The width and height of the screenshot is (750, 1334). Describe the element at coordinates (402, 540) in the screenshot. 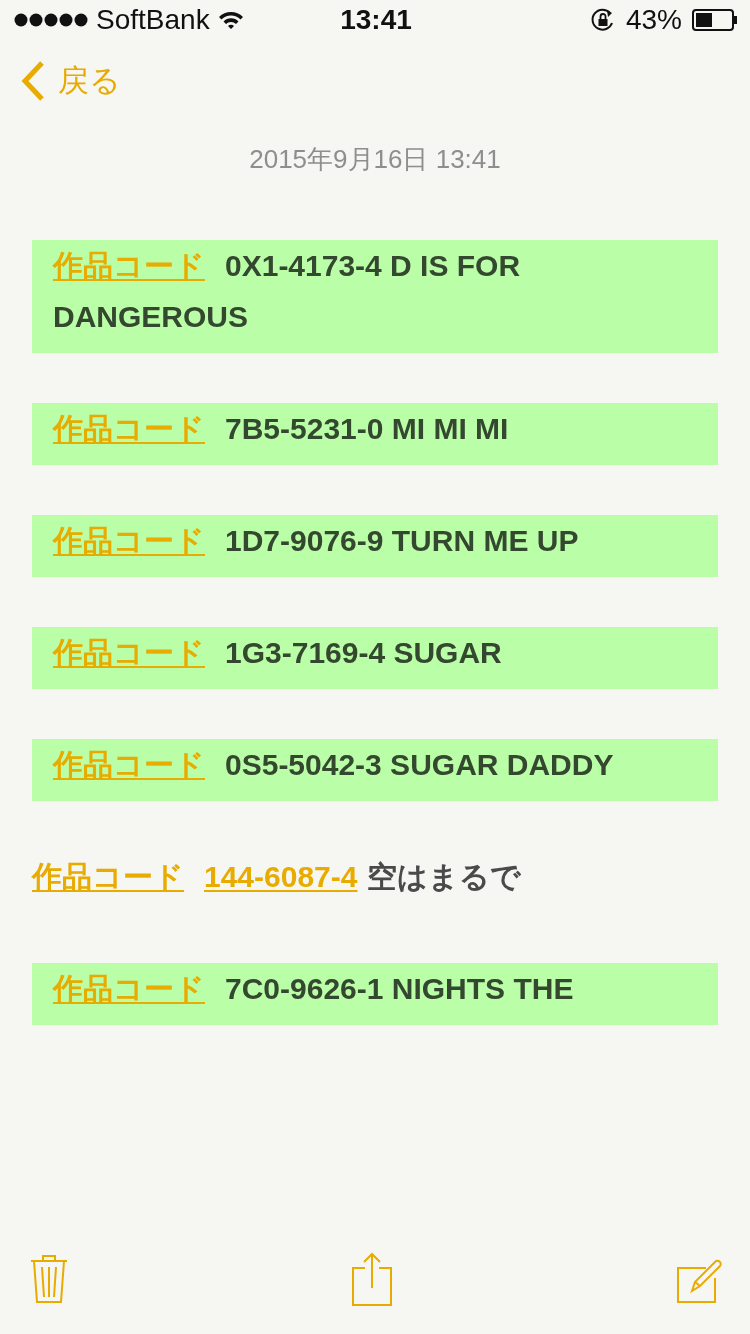

I see `work-code-title: 1D7-9076-9 TURN ME UP` at that location.